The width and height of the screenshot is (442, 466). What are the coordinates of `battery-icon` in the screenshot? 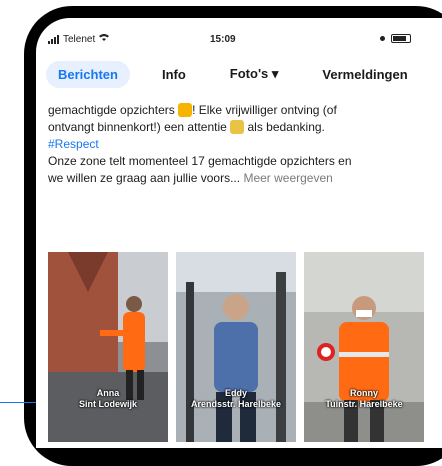 It's located at (401, 38).